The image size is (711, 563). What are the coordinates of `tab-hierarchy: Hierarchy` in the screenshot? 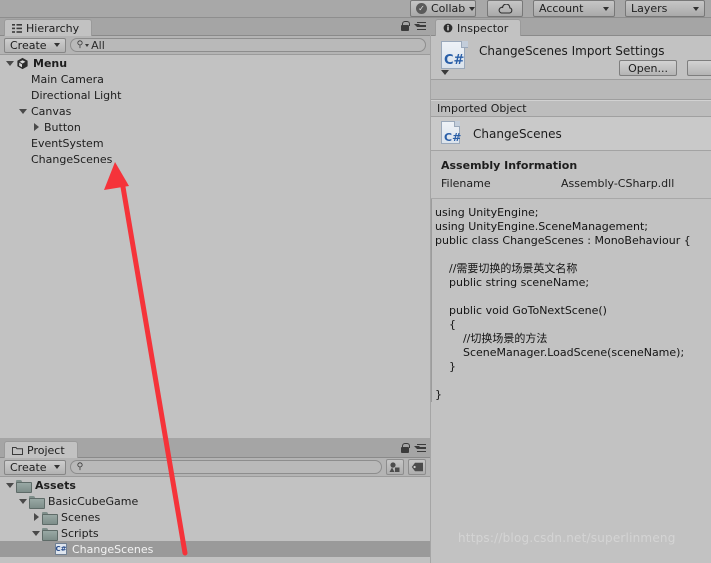 It's located at (48, 27).